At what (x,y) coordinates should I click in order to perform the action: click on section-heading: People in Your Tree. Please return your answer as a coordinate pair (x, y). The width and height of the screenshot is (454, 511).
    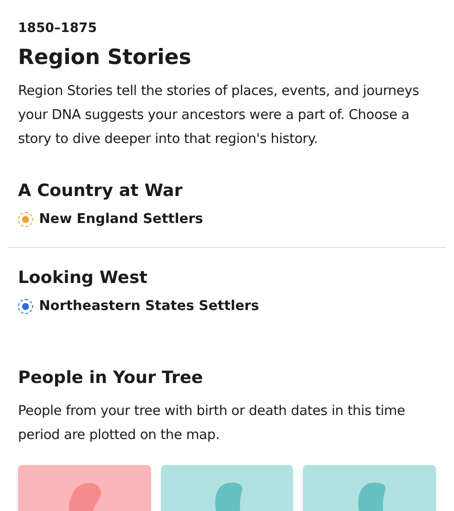
    Looking at the image, I should click on (111, 378).